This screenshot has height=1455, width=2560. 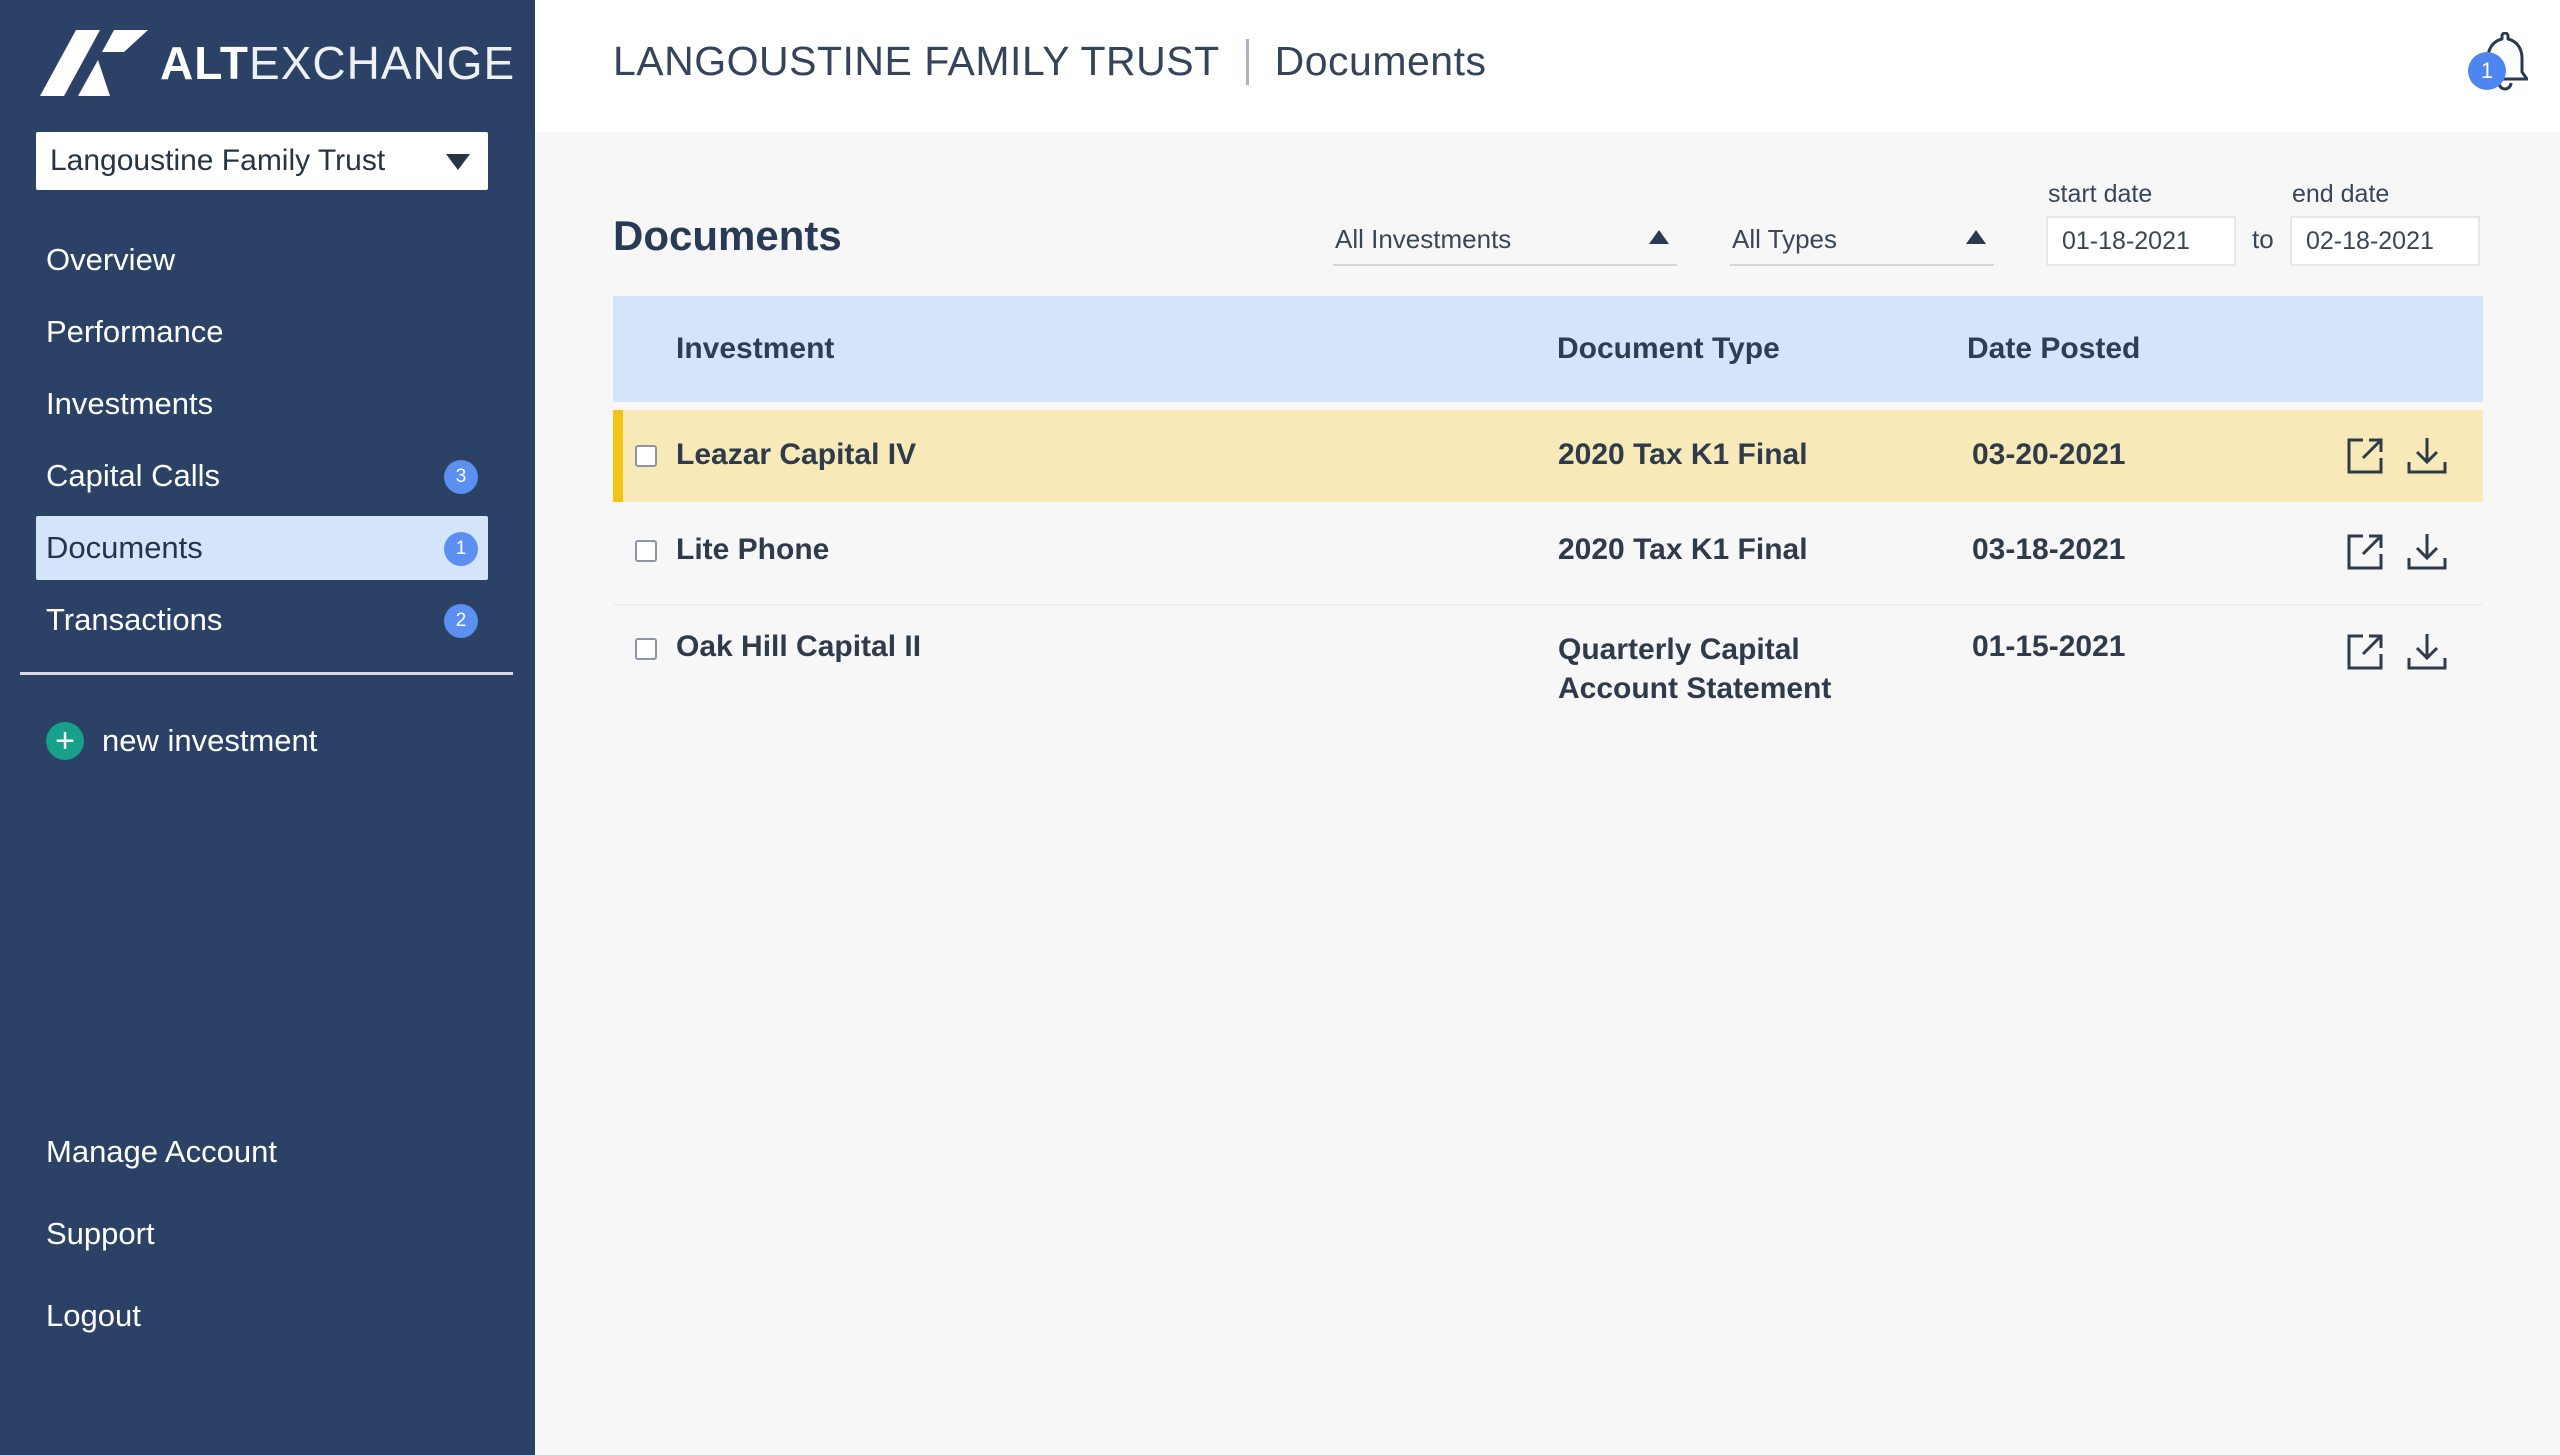 What do you see at coordinates (1423, 238) in the screenshot?
I see `investment-filter-value: All Investments` at bounding box center [1423, 238].